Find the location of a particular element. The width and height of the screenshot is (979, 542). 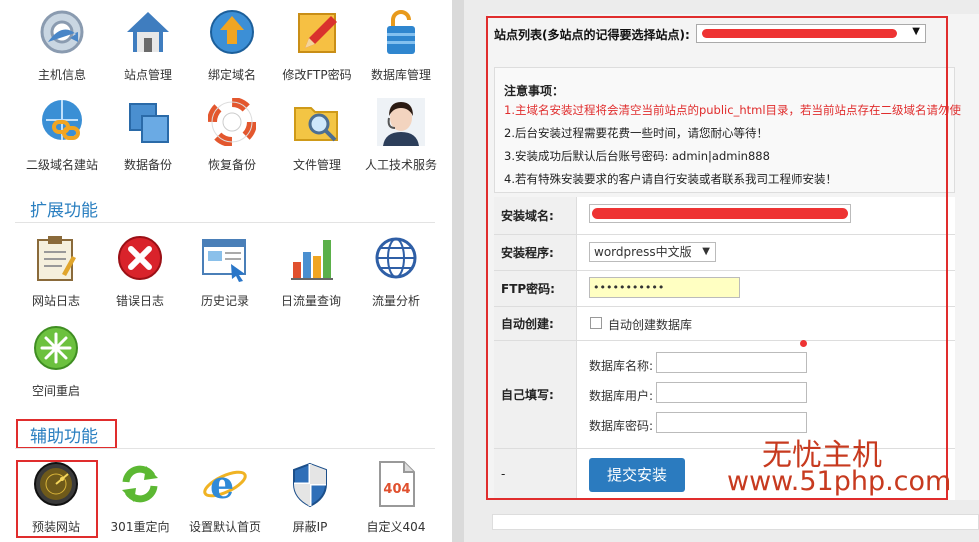

support-agent-icon is located at coordinates (401, 122).